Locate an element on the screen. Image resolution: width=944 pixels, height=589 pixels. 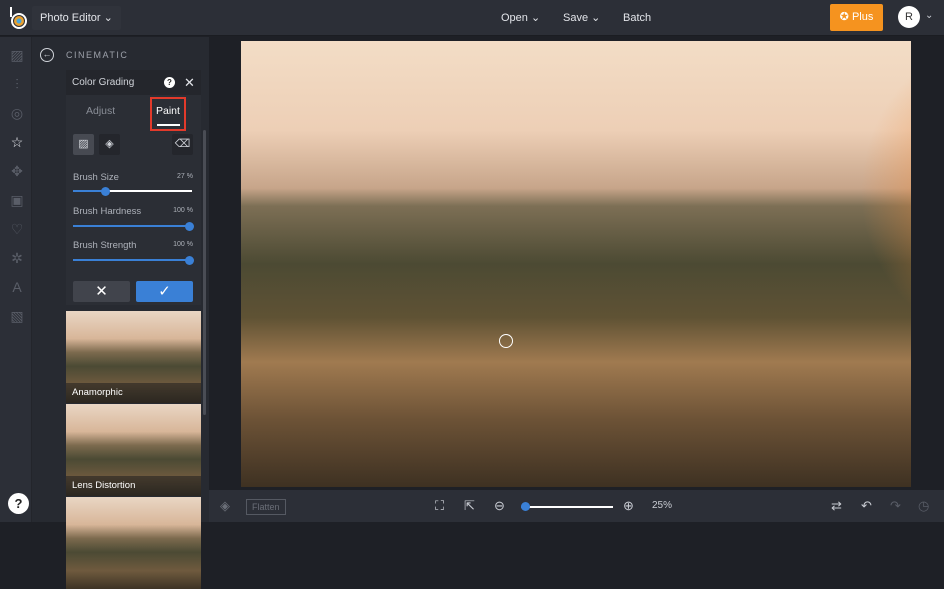
shapes-icon: ✥ is located at coordinates (17, 171).